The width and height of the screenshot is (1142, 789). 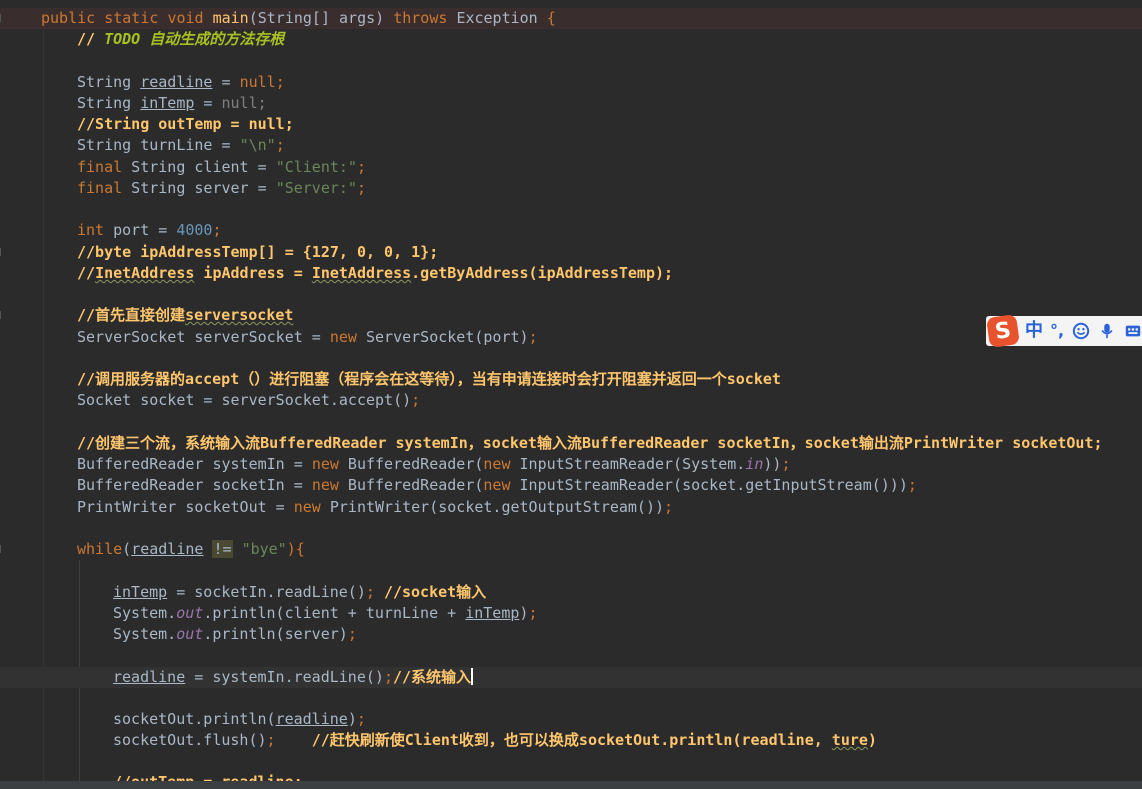 What do you see at coordinates (420, 18) in the screenshot?
I see `keyword: throws` at bounding box center [420, 18].